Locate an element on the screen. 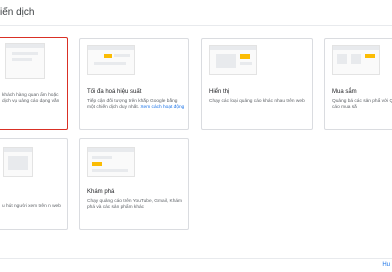 The height and width of the screenshot is (272, 392). card-title: Khám phá is located at coordinates (101, 192).